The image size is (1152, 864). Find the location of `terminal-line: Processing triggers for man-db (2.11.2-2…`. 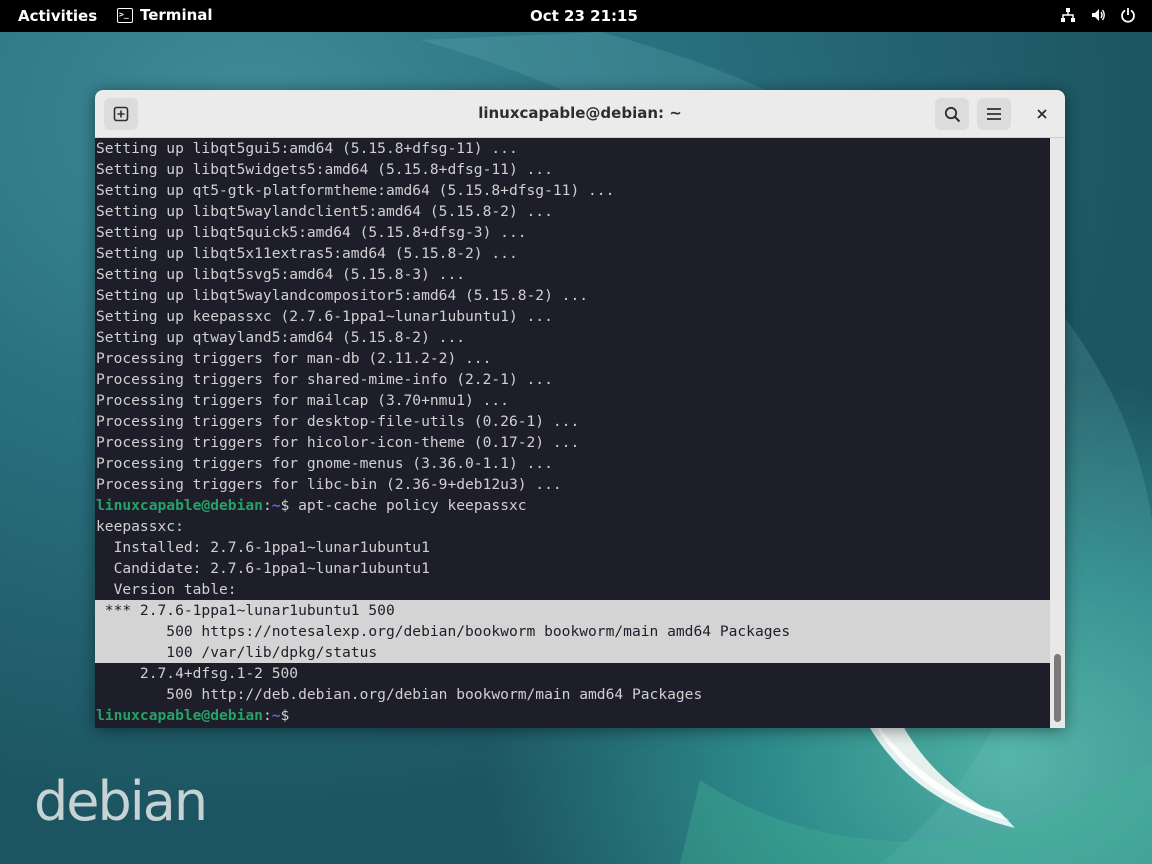

terminal-line: Processing triggers for man-db (2.11.2-2… is located at coordinates (572, 358).